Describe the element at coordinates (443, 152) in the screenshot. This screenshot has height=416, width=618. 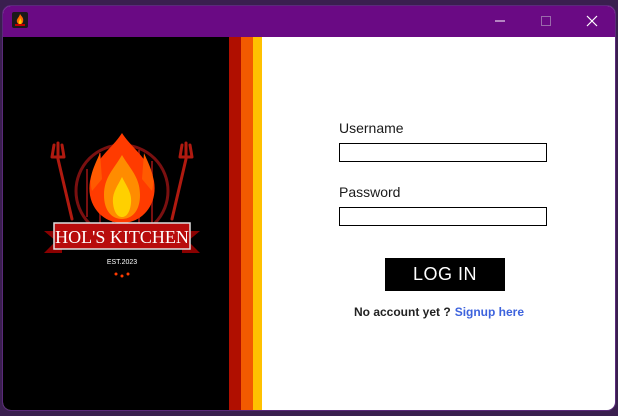
I see `username-field` at that location.